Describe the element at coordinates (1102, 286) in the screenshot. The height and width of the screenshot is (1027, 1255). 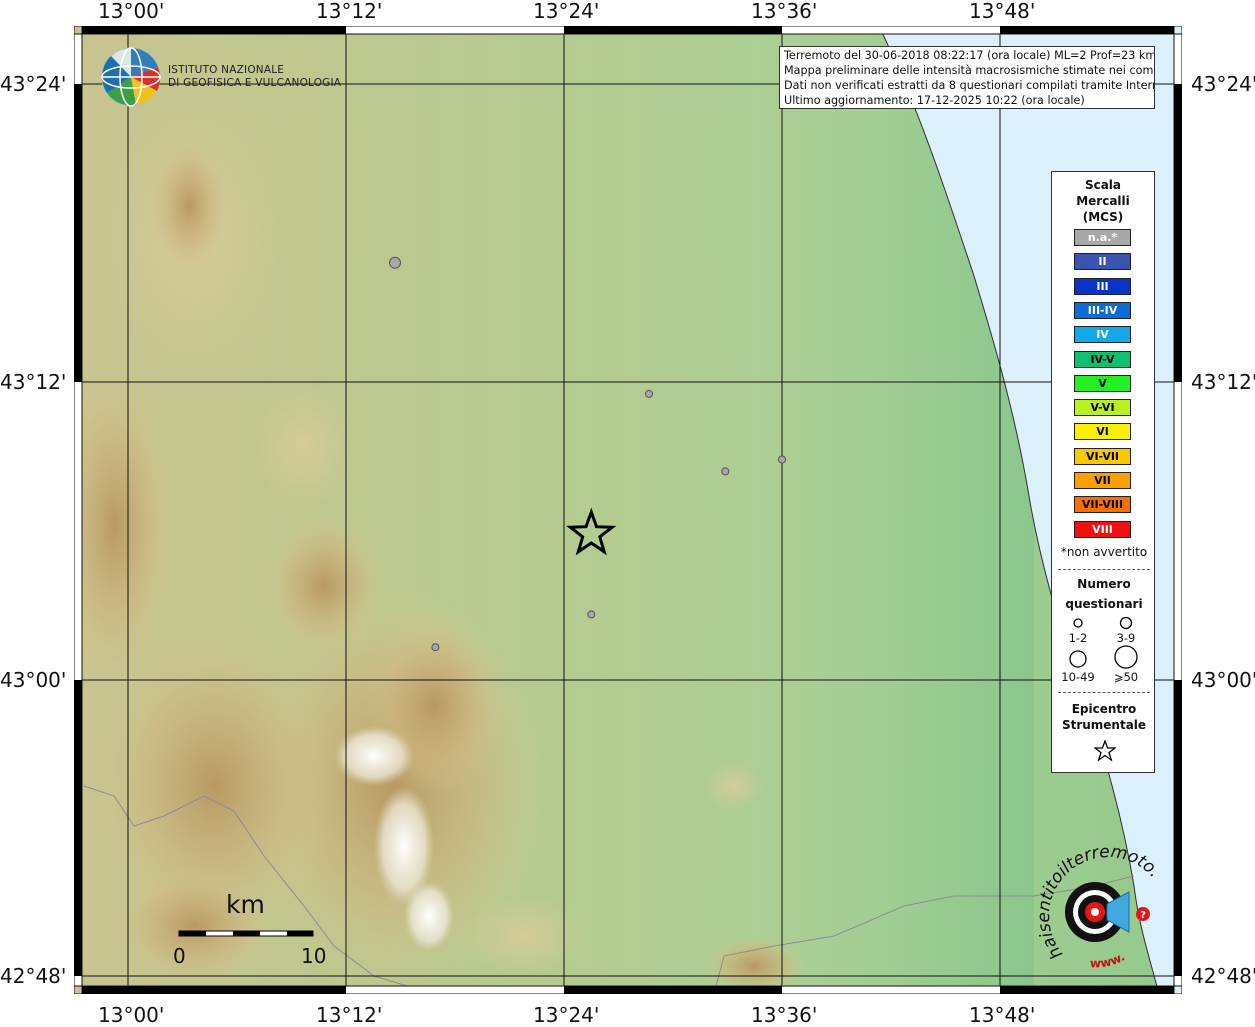
I see `legend-swatch: III` at that location.